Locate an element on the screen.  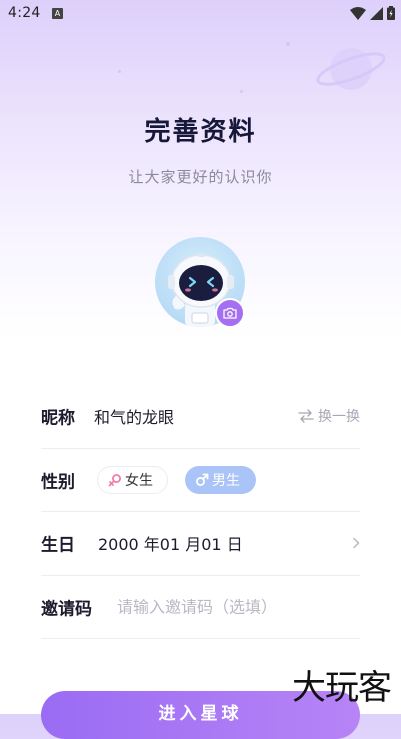
gender-label: 性别 is located at coordinates (58, 482).